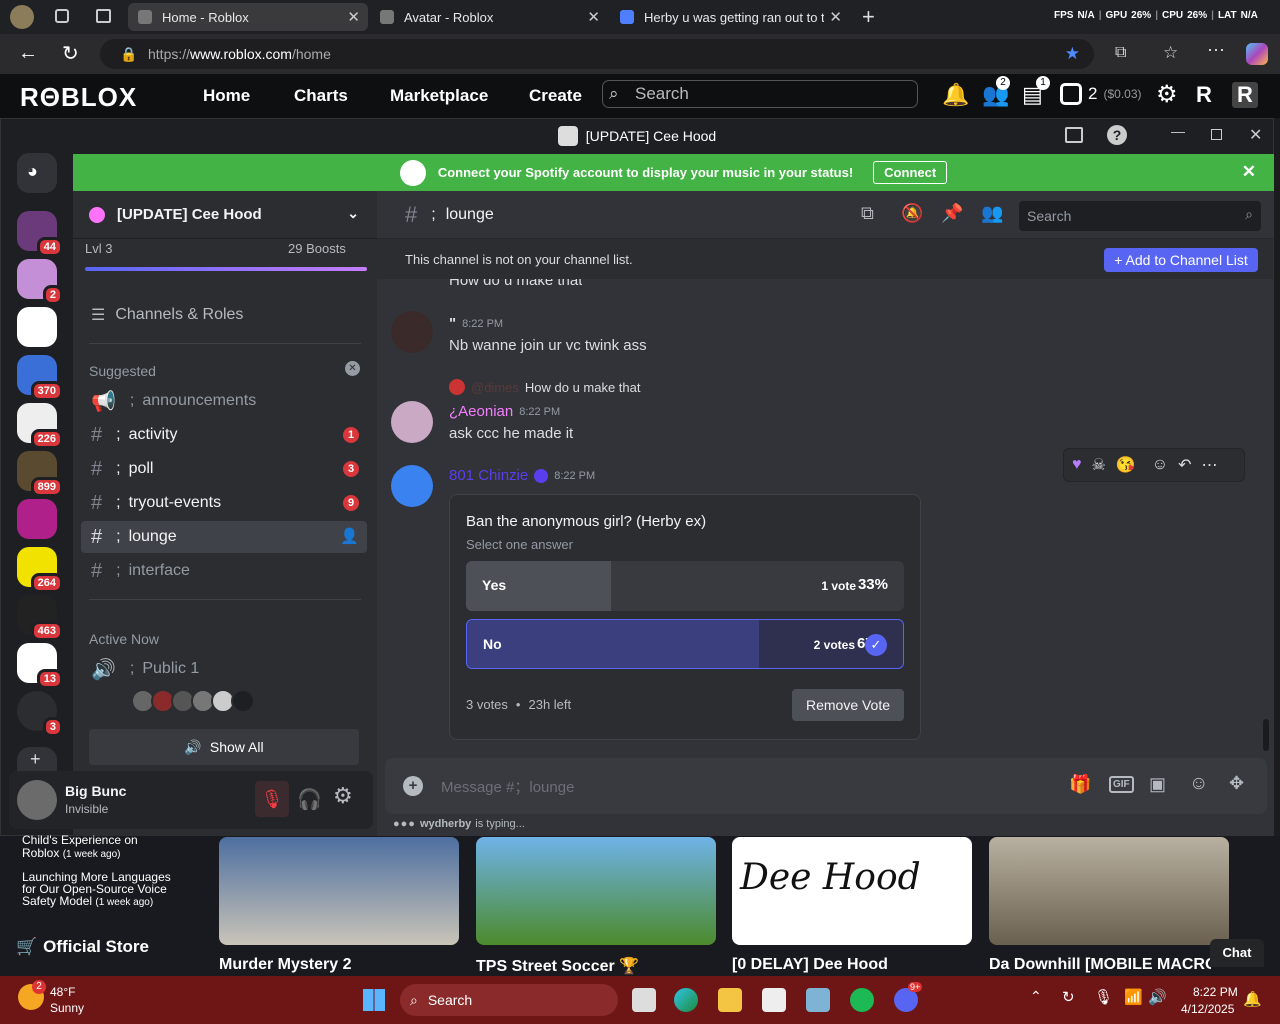  Describe the element at coordinates (40, 618) in the screenshot. I see `guild-icon: 463` at that location.